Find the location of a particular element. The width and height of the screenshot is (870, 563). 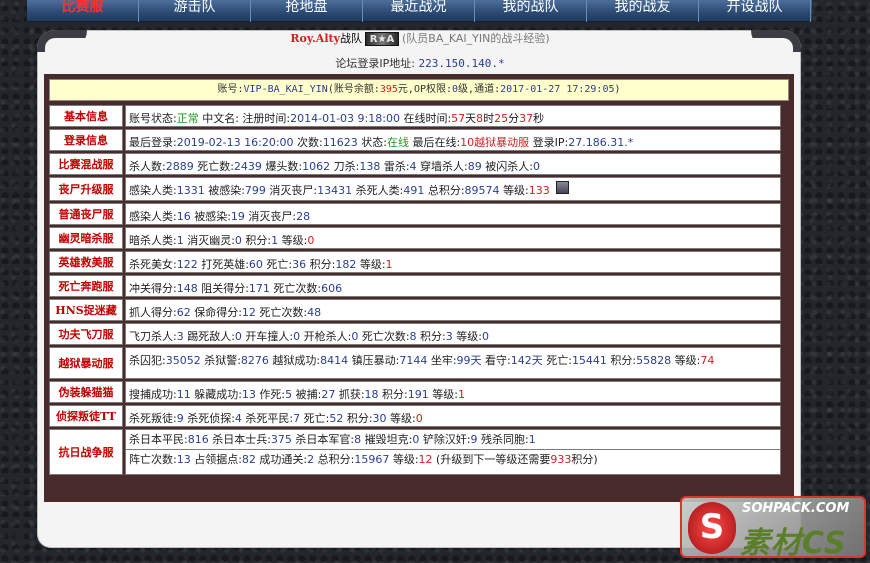

stat-value: 37 is located at coordinates (526, 118).